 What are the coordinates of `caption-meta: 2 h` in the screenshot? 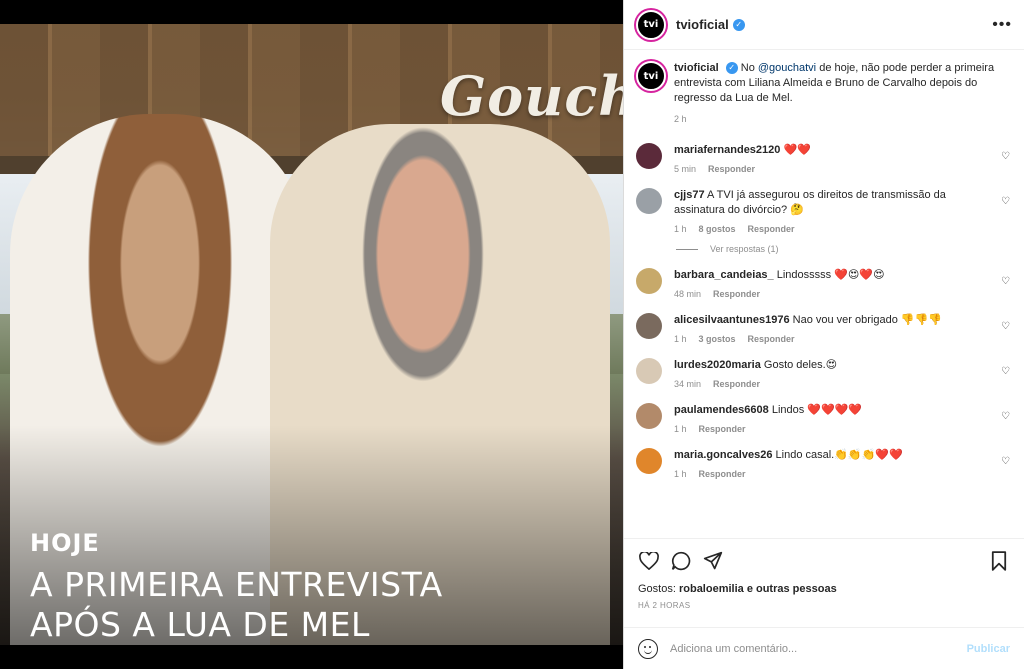 It's located at (839, 119).